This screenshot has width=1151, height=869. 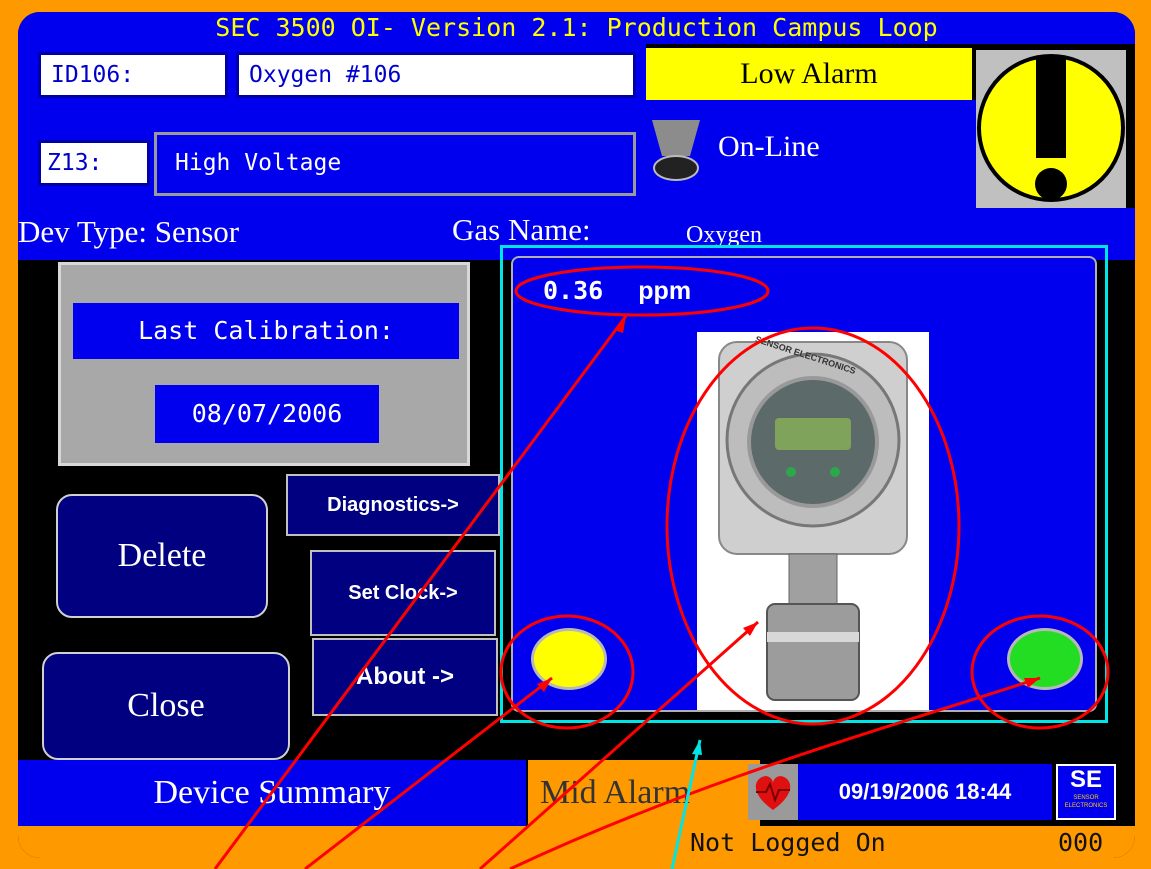 What do you see at coordinates (665, 291) in the screenshot?
I see `reading-unit: ppm` at bounding box center [665, 291].